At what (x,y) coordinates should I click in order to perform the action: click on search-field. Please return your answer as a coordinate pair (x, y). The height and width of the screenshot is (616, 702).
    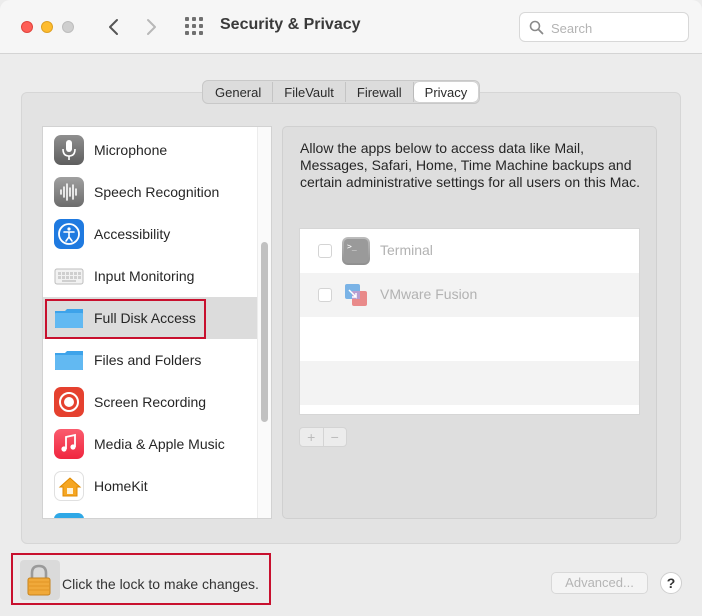
    Looking at the image, I should click on (604, 27).